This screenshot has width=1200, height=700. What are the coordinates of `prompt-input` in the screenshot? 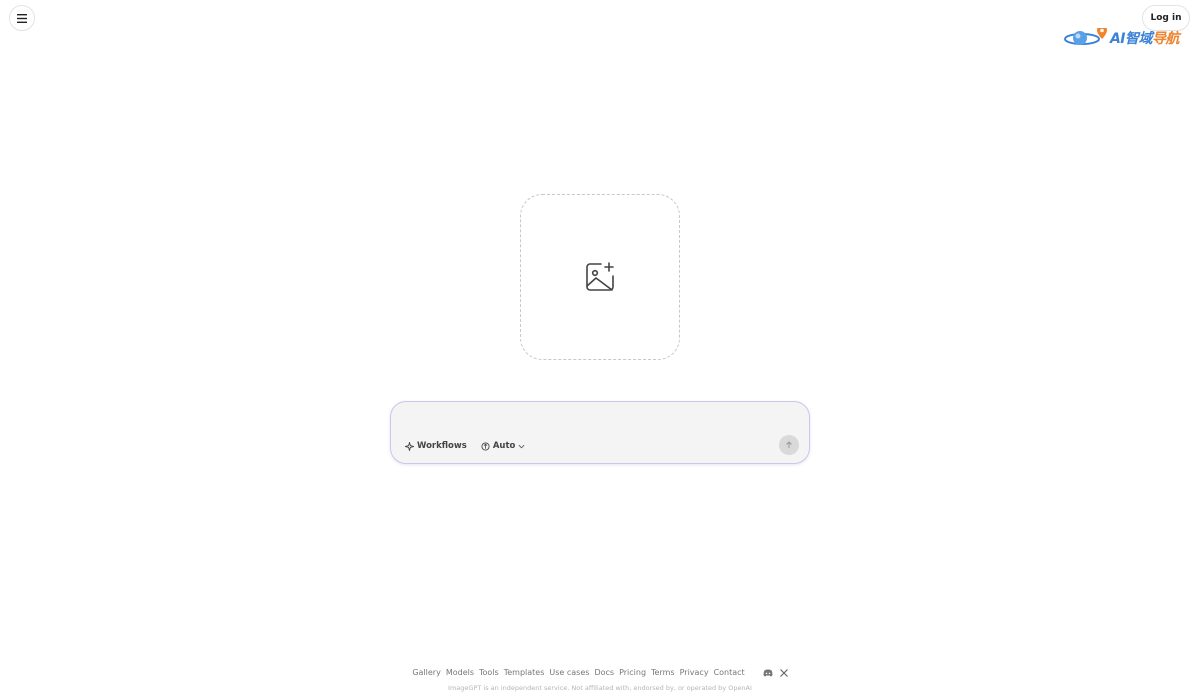 It's located at (600, 423).